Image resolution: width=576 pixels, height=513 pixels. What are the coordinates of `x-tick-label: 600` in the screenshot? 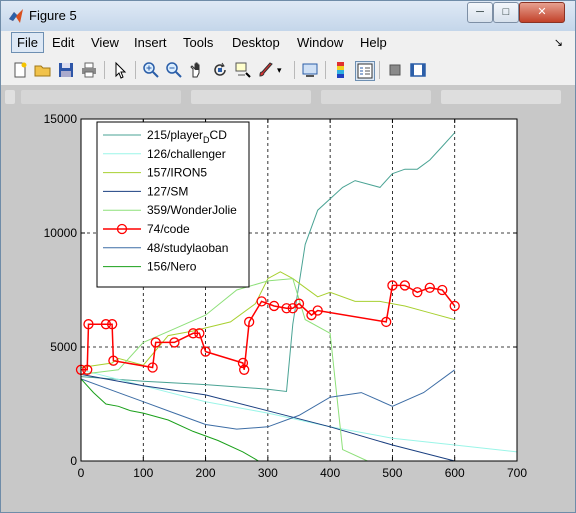 It's located at (455, 473).